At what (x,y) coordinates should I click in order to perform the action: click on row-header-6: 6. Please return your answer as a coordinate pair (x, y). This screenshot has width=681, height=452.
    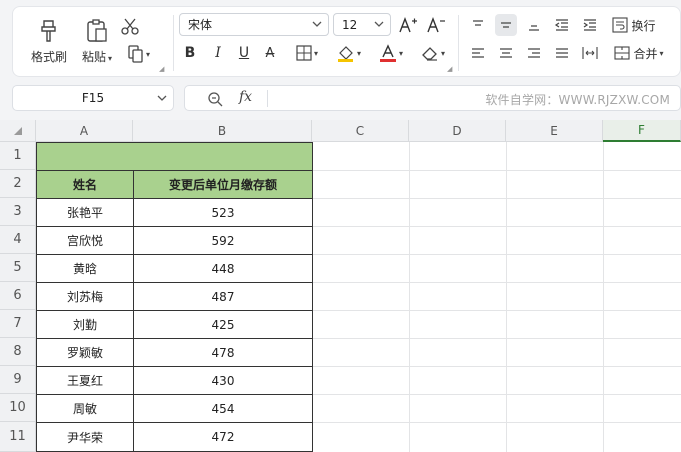
    Looking at the image, I should click on (18, 296).